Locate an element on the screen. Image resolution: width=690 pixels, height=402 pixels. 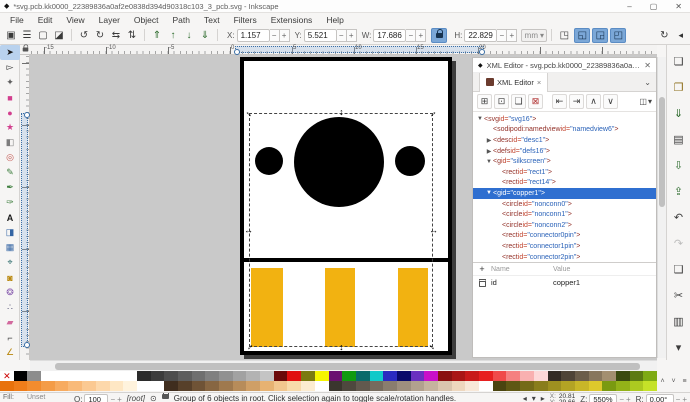
y-decrement: − is located at coordinates (341, 35).